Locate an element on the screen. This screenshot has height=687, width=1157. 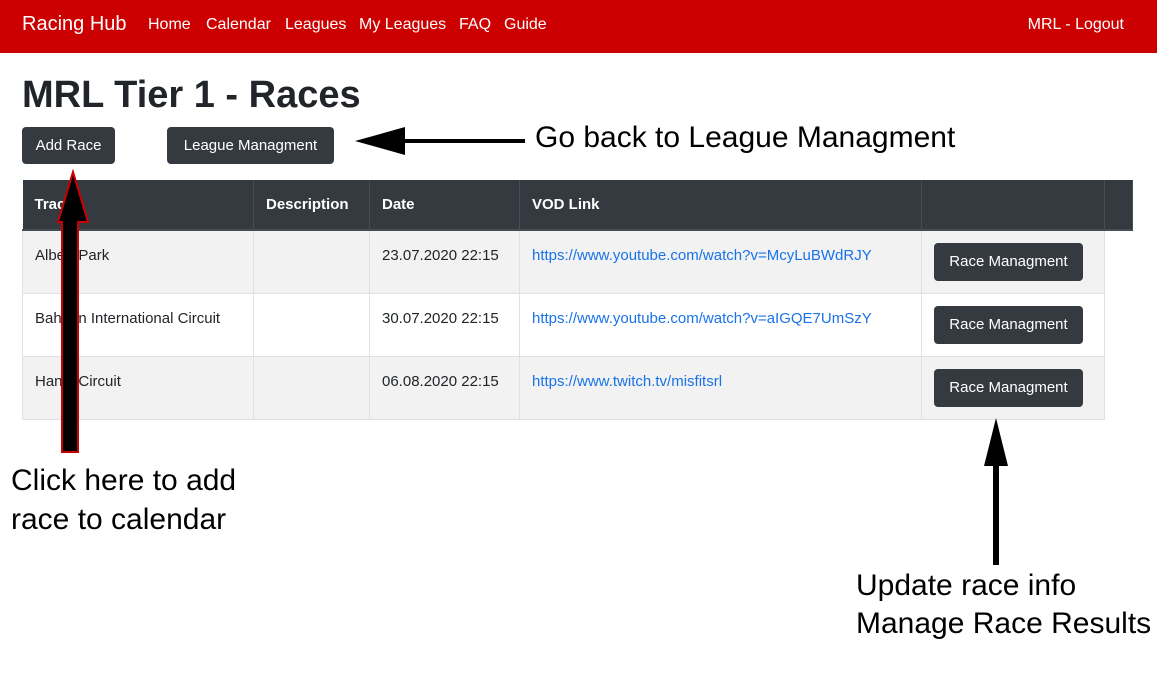
header-date: Date is located at coordinates (444, 205).